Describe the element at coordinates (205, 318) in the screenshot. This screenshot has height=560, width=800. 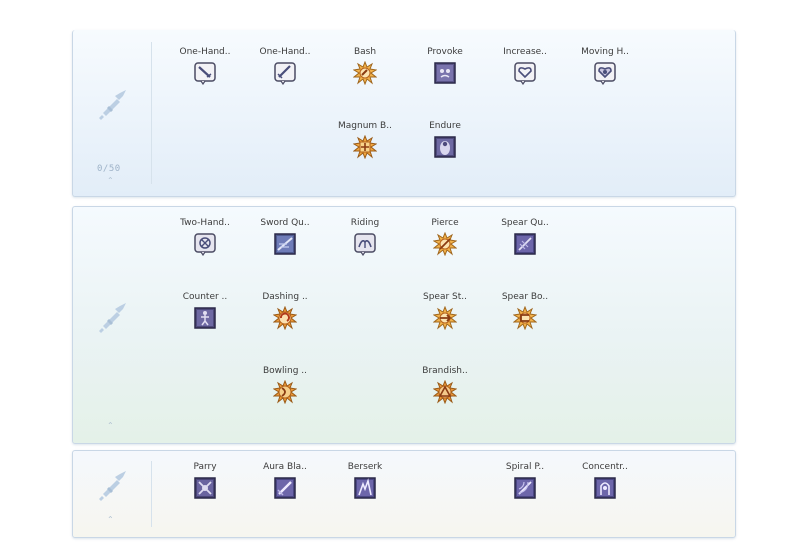
I see `counter-figure-icon` at that location.